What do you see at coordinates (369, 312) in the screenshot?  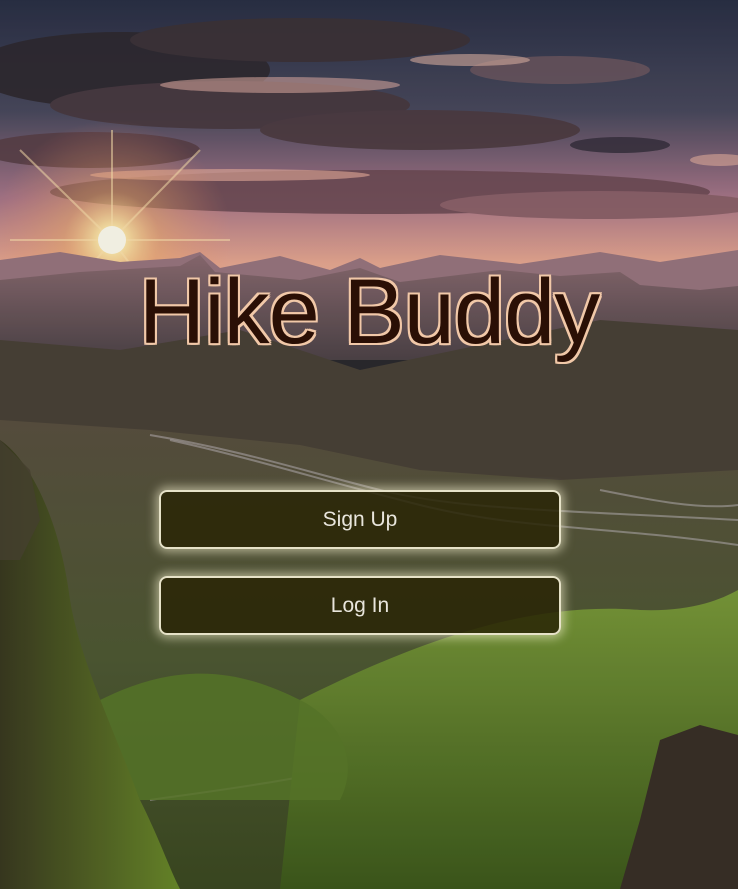 I see `app-title: Hike Buddy` at bounding box center [369, 312].